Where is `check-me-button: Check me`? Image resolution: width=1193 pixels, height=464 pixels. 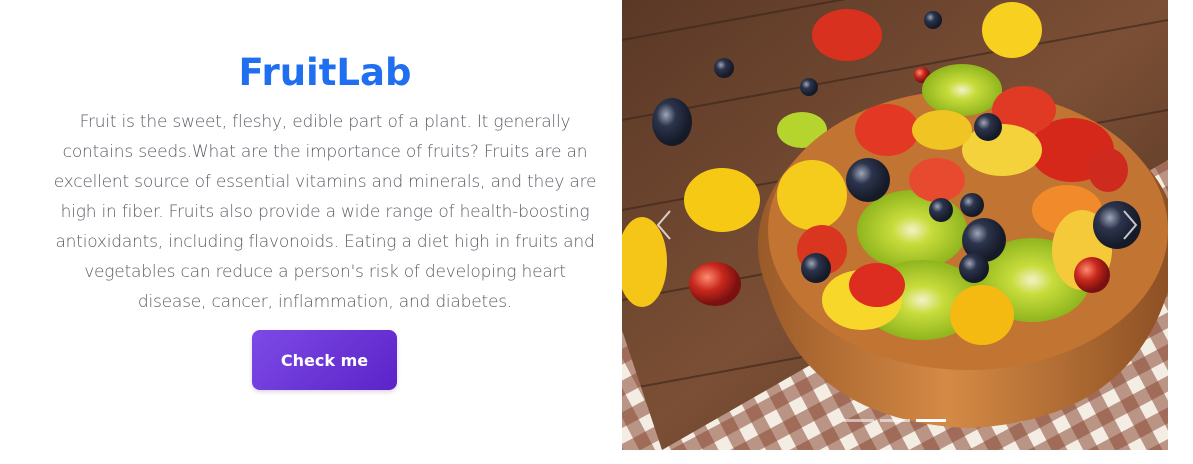
check-me-button: Check me is located at coordinates (324, 360).